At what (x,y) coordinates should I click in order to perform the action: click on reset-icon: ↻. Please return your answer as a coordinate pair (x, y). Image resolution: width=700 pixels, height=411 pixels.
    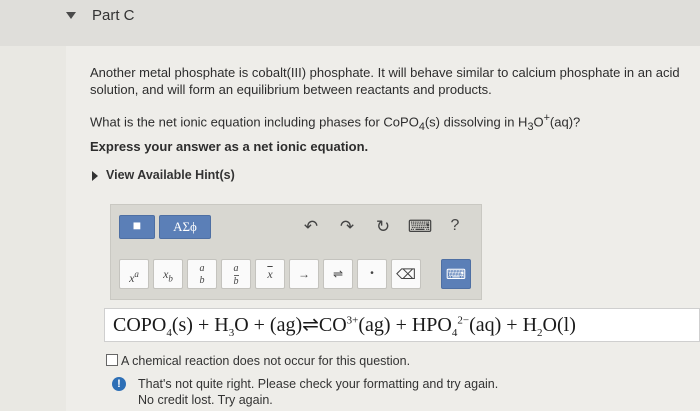
    Looking at the image, I should click on (383, 227).